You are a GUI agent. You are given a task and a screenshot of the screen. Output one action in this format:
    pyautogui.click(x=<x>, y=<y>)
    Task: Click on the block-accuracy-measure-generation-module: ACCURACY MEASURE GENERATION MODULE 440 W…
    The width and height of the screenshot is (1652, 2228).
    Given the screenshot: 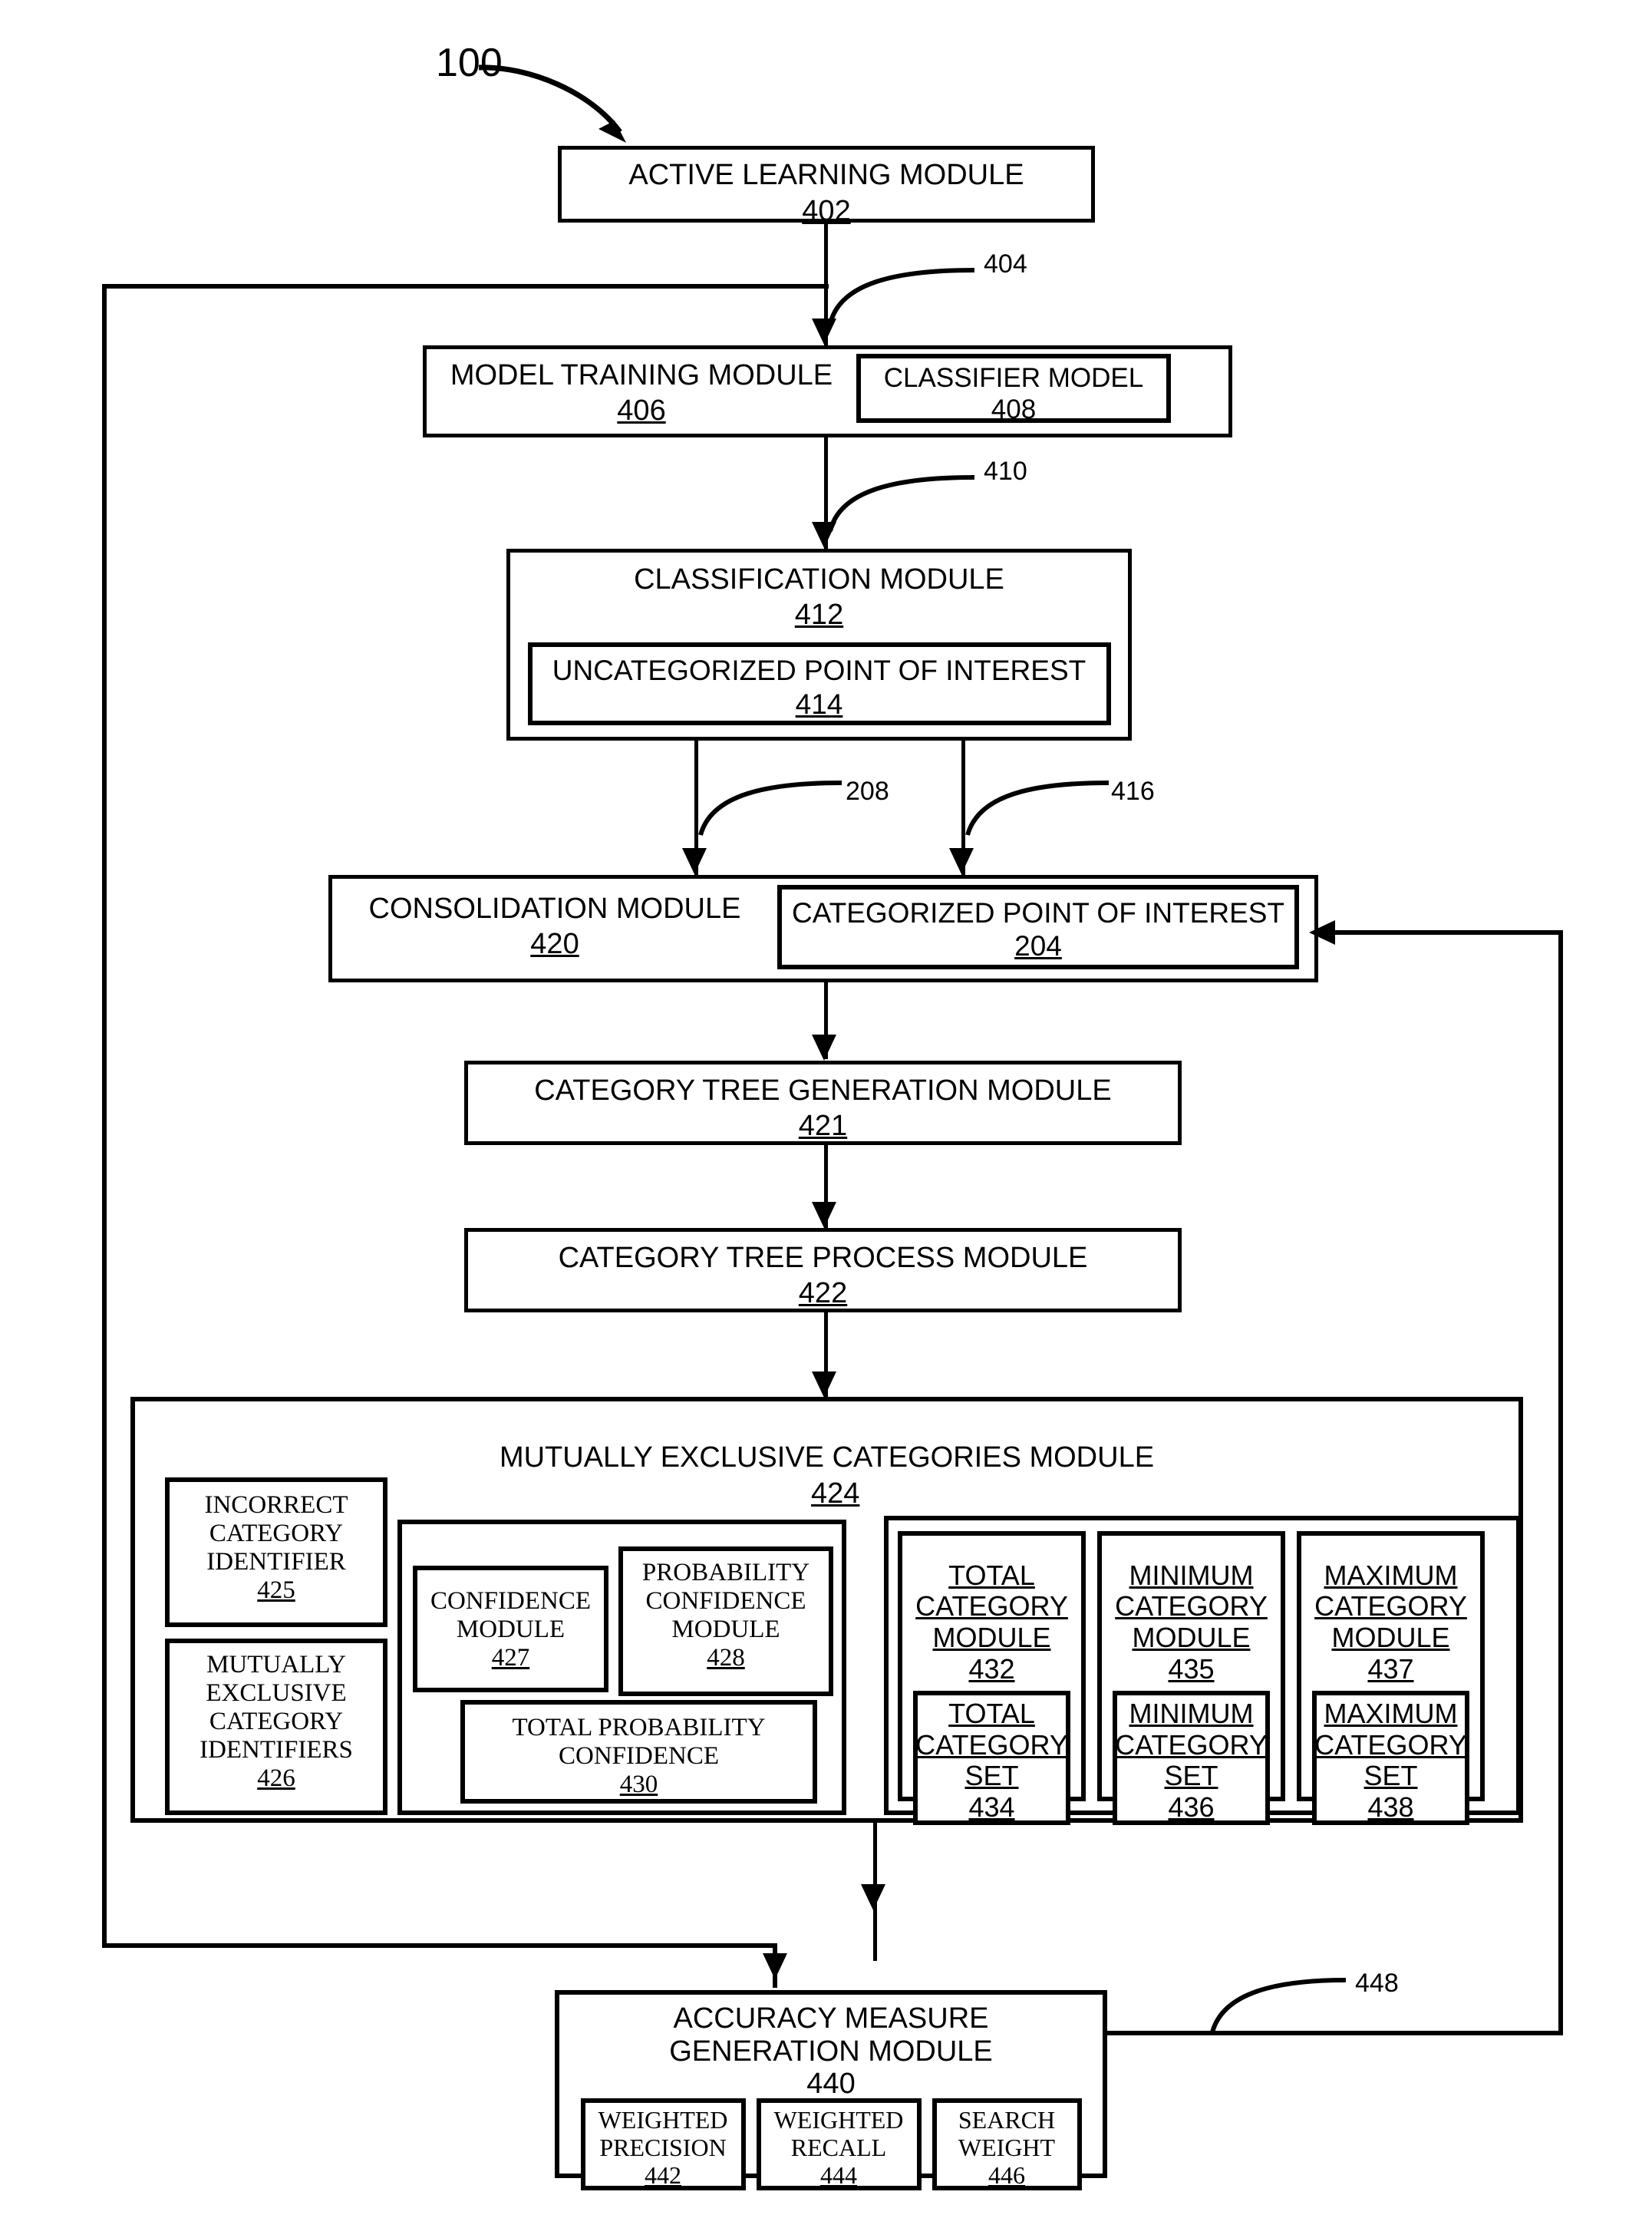 What is the action you would take?
    pyautogui.click(x=831, y=2090)
    